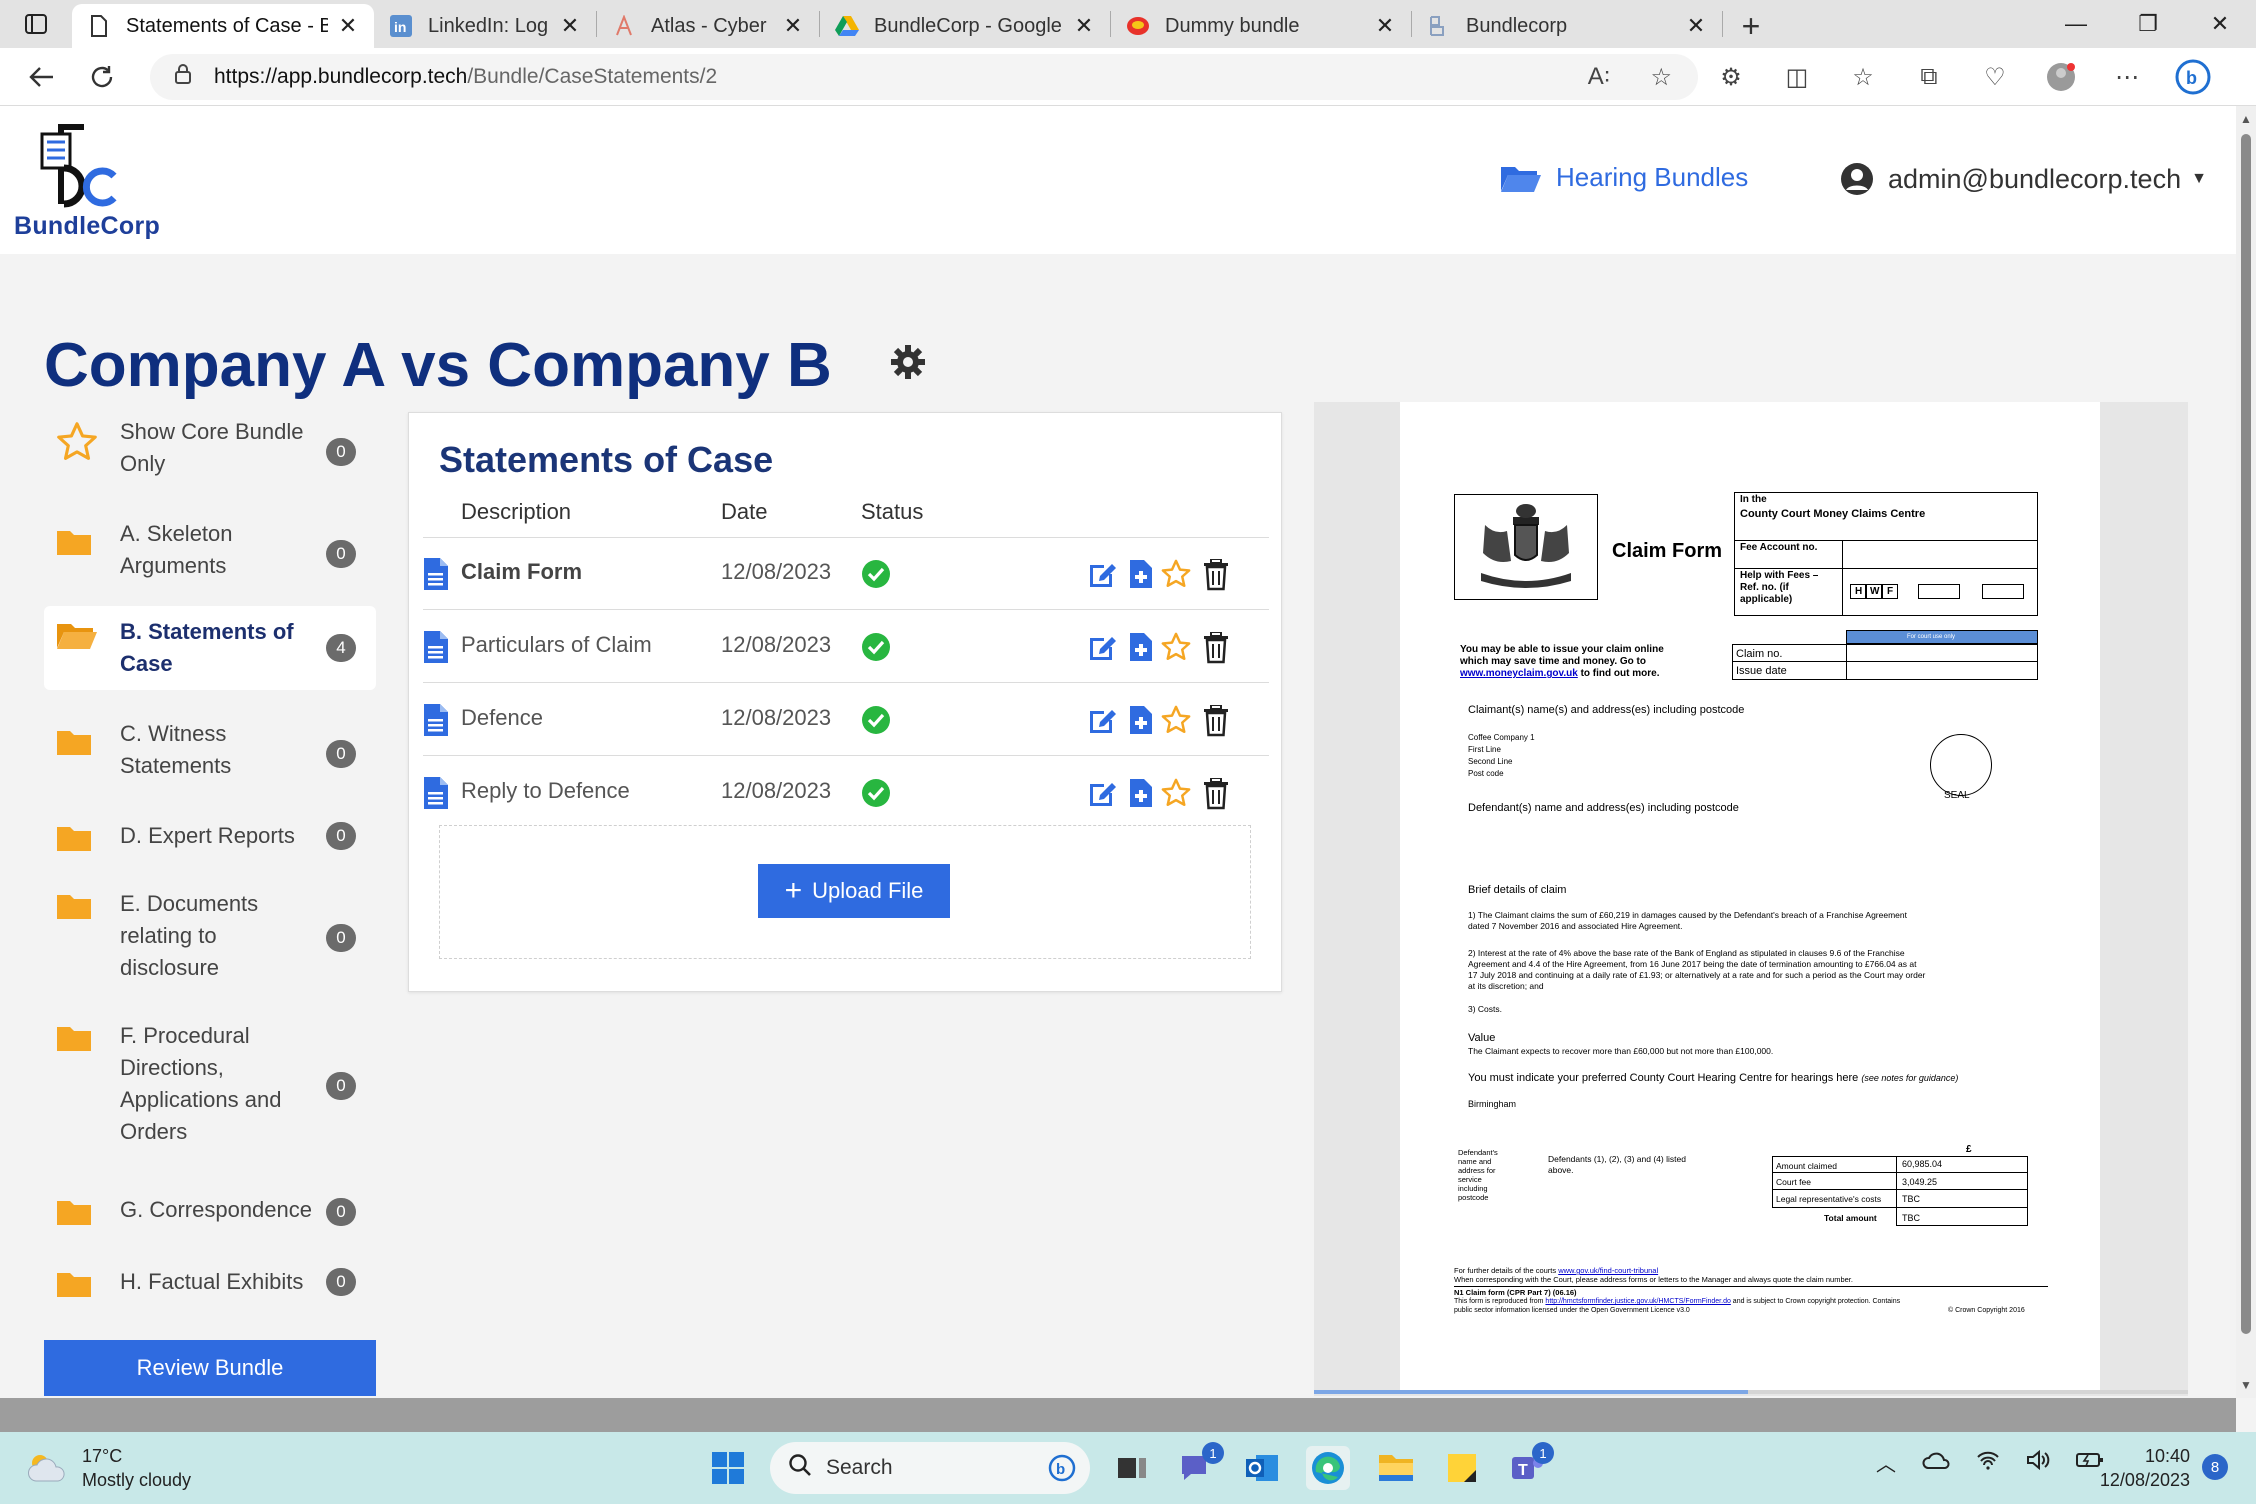 The height and width of the screenshot is (1504, 2256). Describe the element at coordinates (102, 77) in the screenshot. I see `refresh-button` at that location.